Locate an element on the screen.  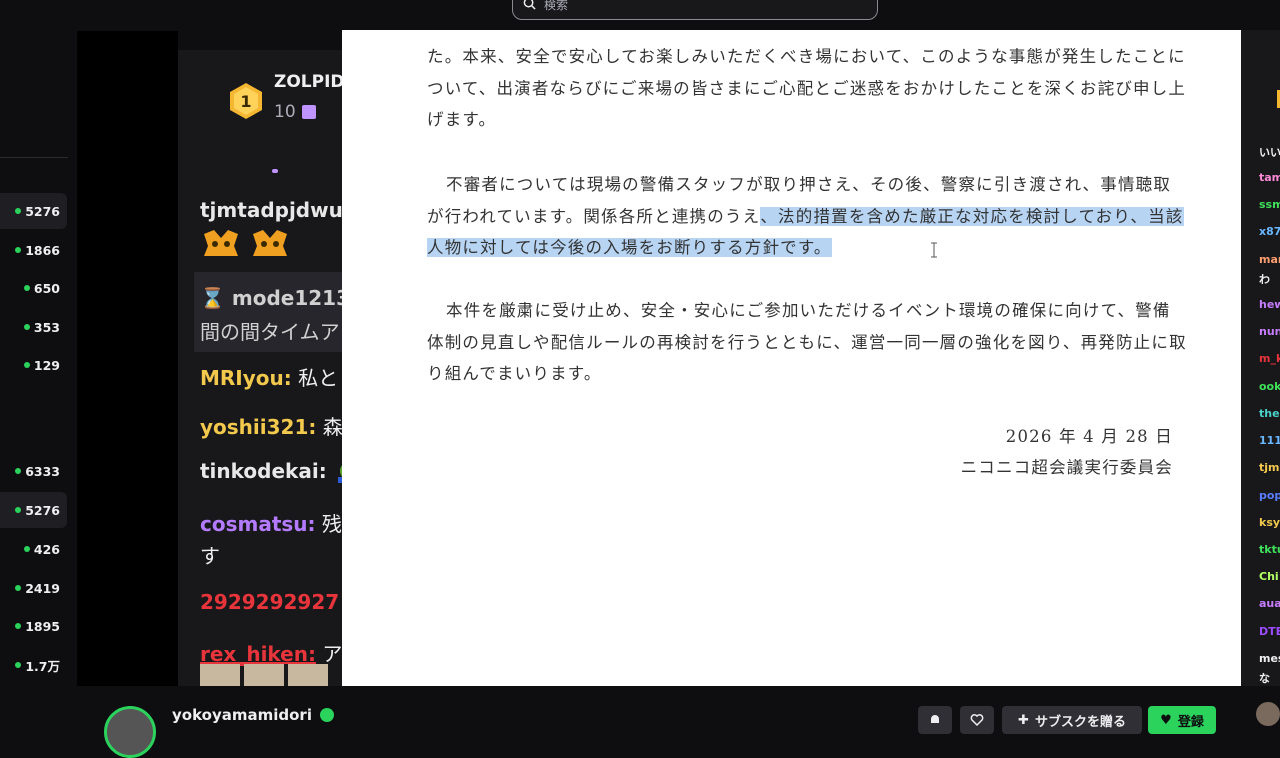
chat-message-continued: す is located at coordinates (210, 556).